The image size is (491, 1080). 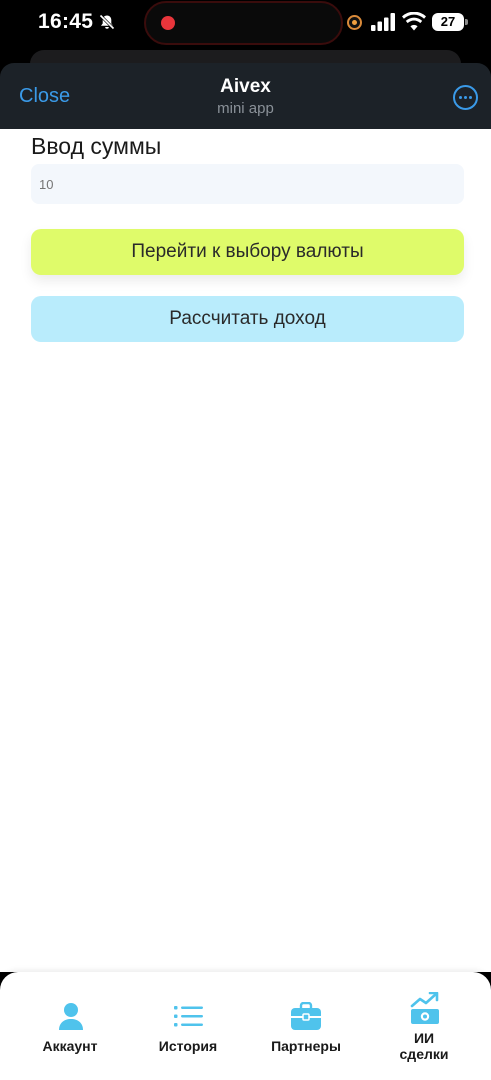 What do you see at coordinates (306, 1016) in the screenshot?
I see `briefcase-icon` at bounding box center [306, 1016].